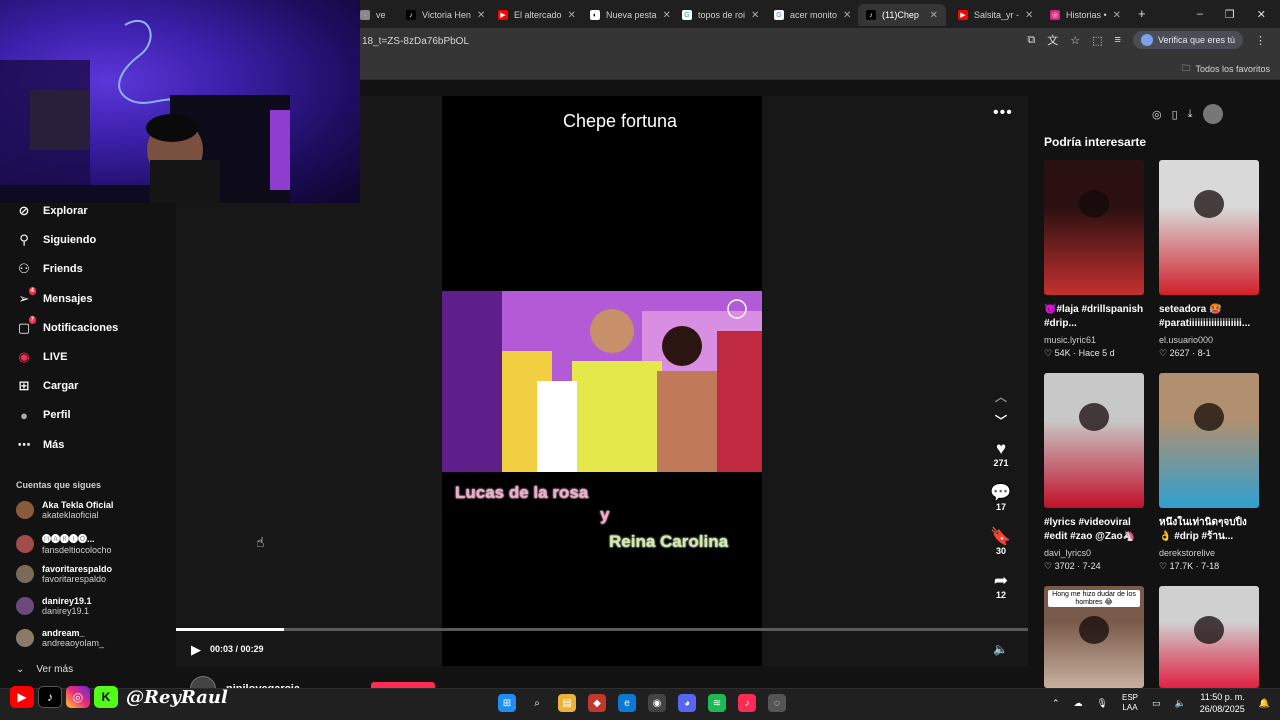 This screenshot has width=1280, height=720. What do you see at coordinates (1031, 40) in the screenshot?
I see `cast-icon: ⧉` at bounding box center [1031, 40].